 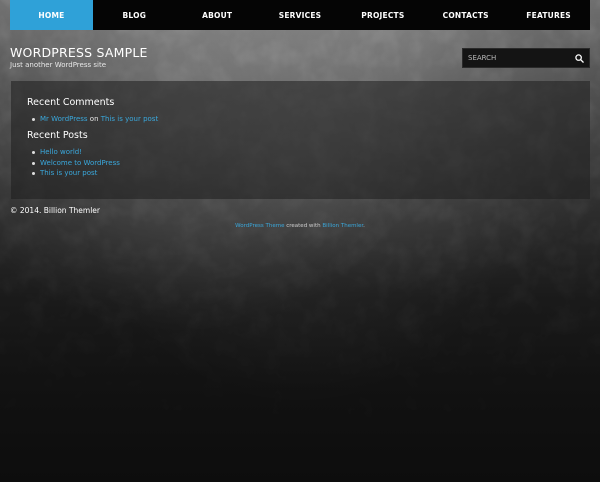 What do you see at coordinates (364, 226) in the screenshot?
I see `credit-end-text: .` at bounding box center [364, 226].